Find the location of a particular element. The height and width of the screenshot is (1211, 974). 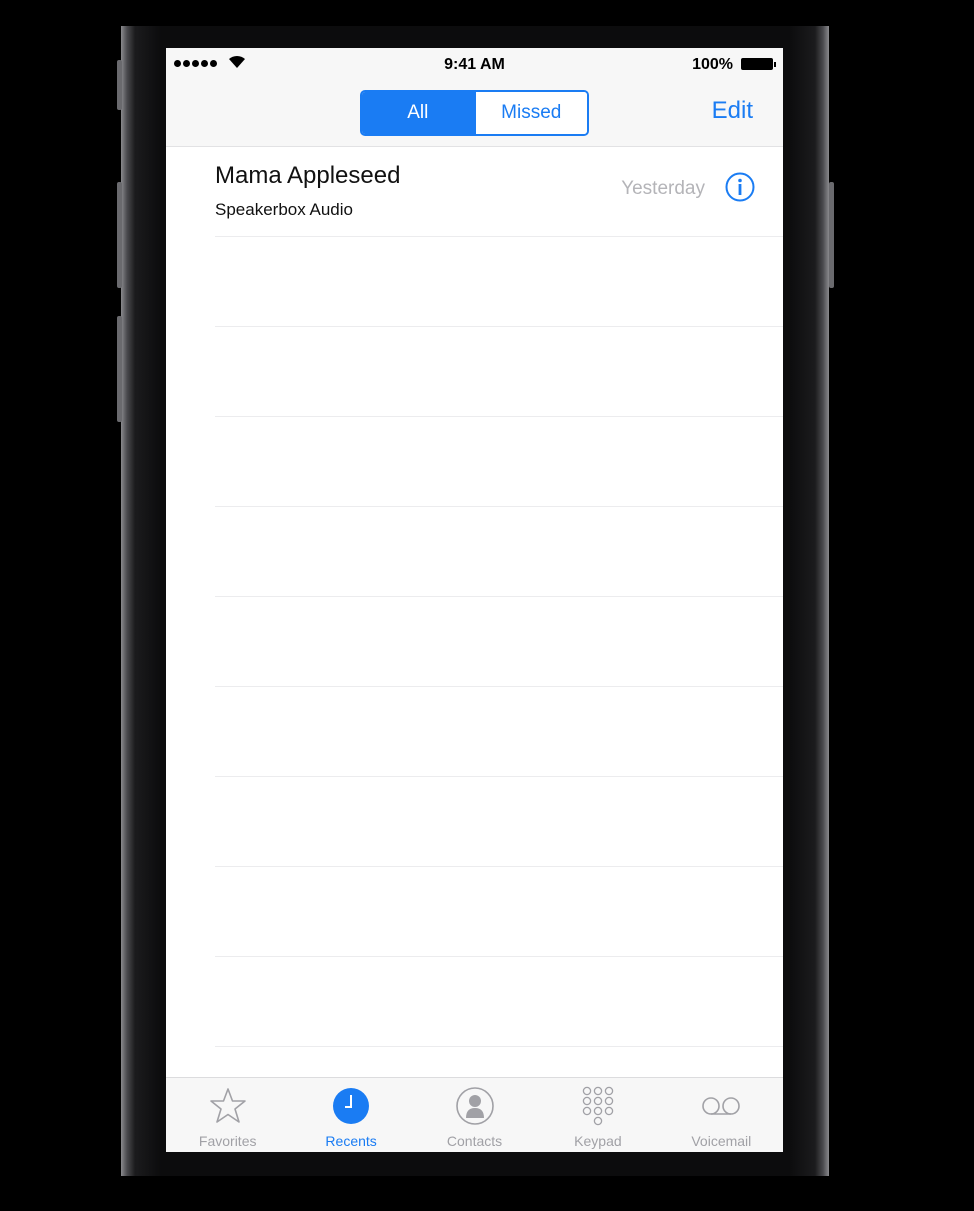

call-subtitle: Speakerbox Audio is located at coordinates (284, 209).